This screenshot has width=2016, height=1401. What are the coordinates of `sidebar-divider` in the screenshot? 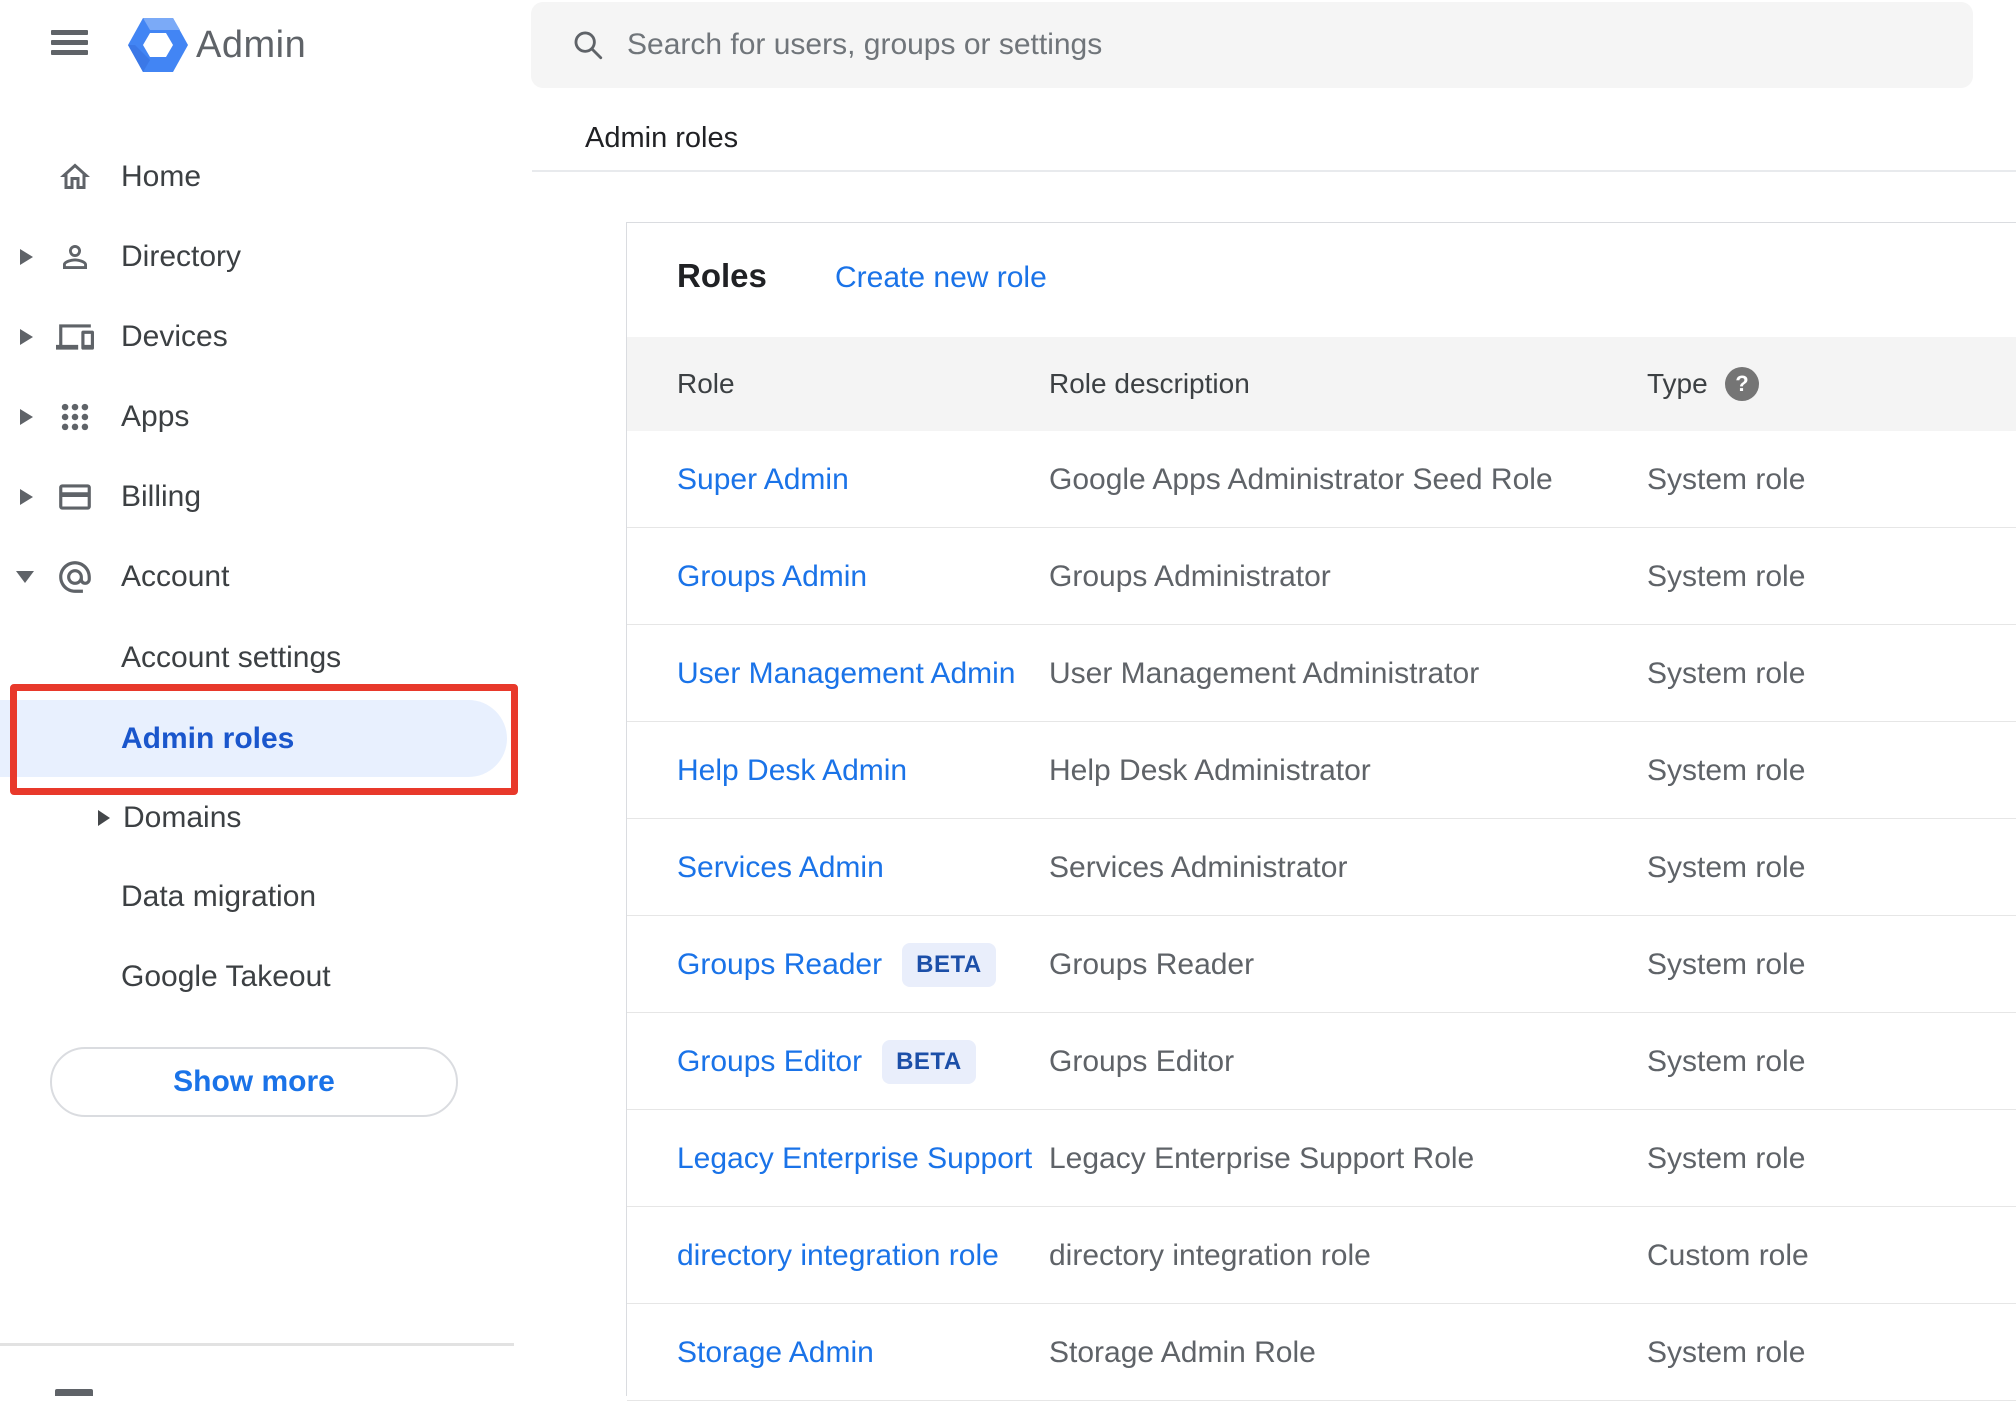 It's located at (257, 1344).